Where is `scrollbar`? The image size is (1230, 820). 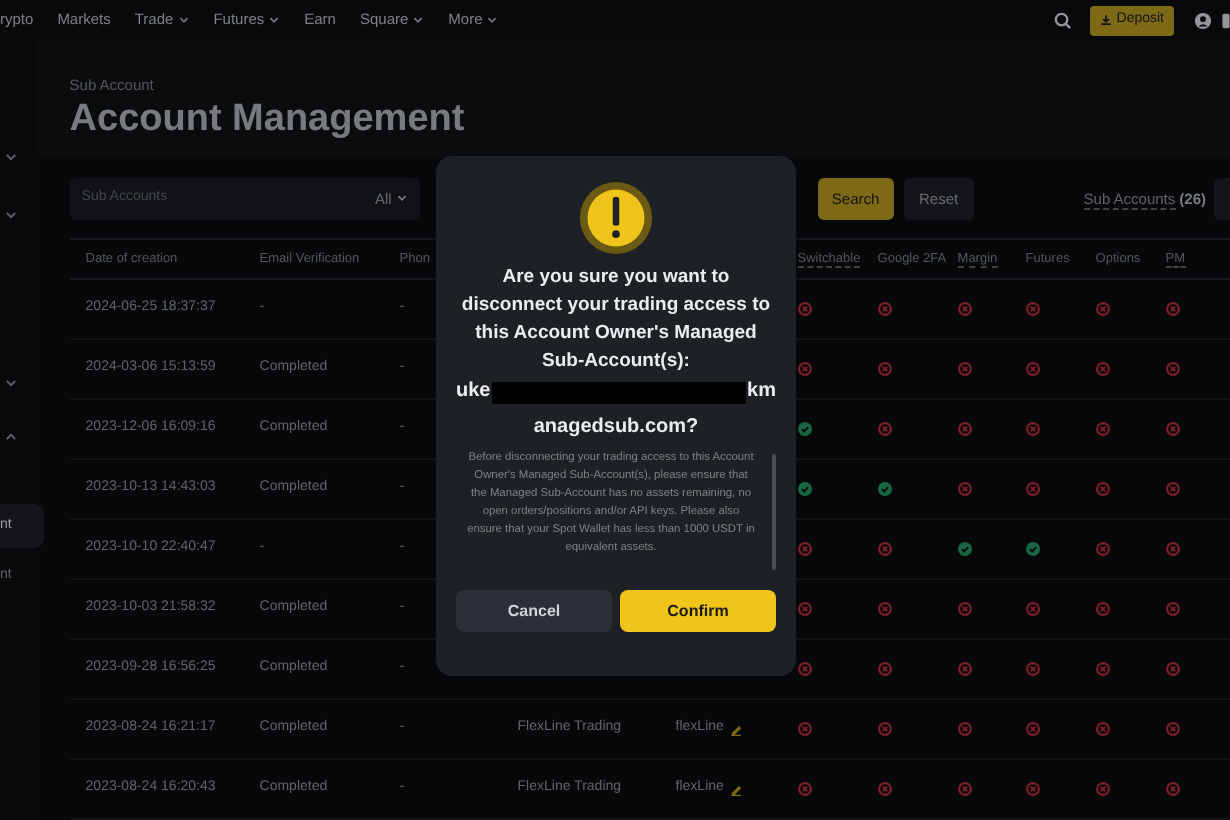
scrollbar is located at coordinates (774, 512).